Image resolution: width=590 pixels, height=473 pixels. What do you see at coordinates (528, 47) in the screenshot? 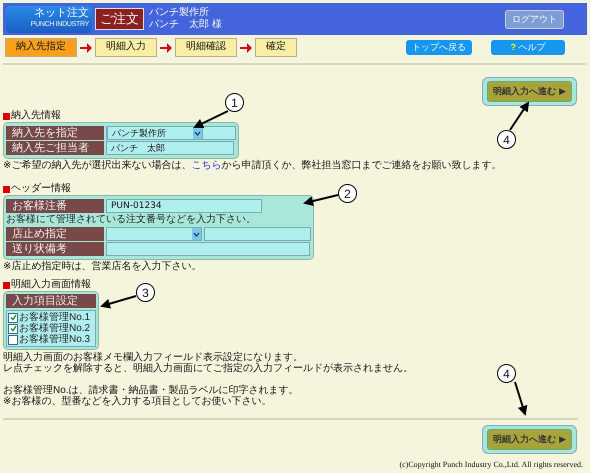
I see `help-button: ? ヘルプ` at bounding box center [528, 47].